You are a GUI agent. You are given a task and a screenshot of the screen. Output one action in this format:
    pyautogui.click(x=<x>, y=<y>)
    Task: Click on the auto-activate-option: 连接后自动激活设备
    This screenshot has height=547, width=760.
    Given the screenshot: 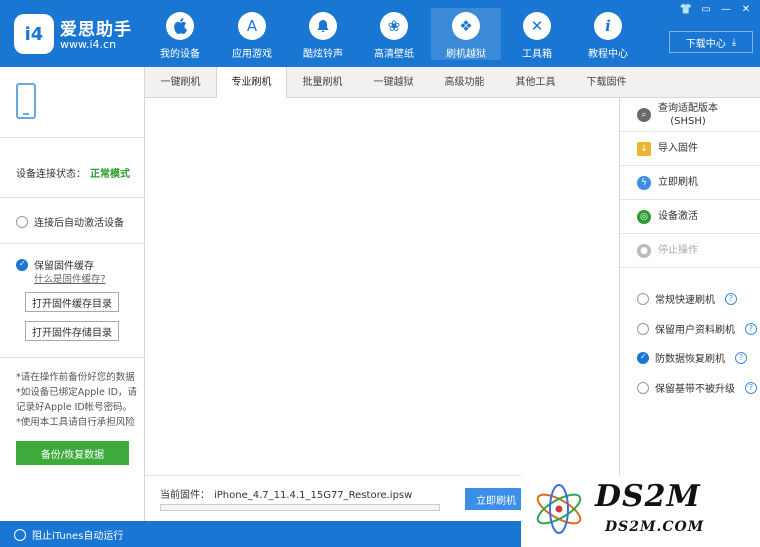 What is the action you would take?
    pyautogui.click(x=70, y=221)
    